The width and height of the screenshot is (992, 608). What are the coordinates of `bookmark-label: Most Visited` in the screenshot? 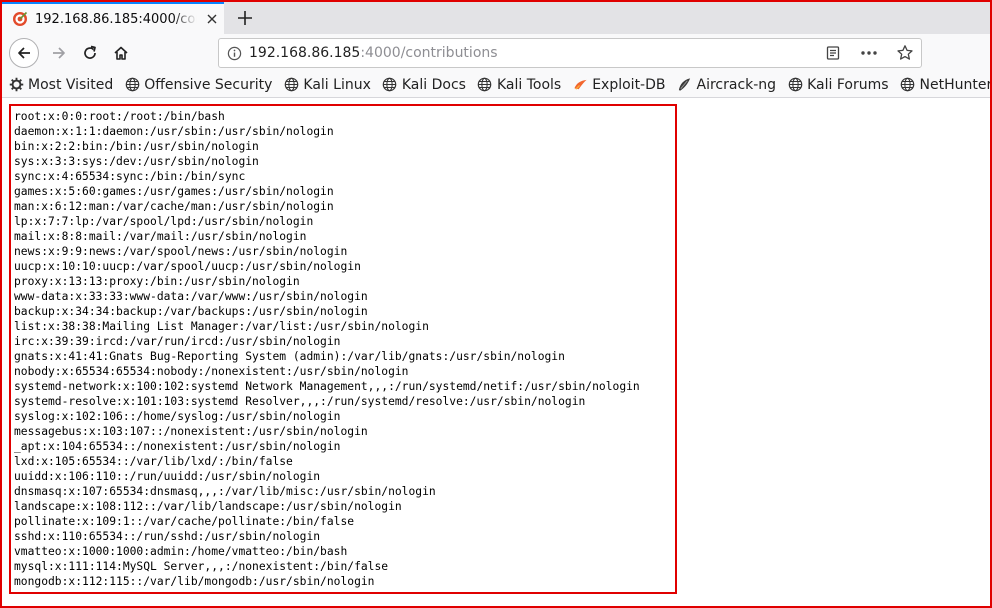 It's located at (71, 84).